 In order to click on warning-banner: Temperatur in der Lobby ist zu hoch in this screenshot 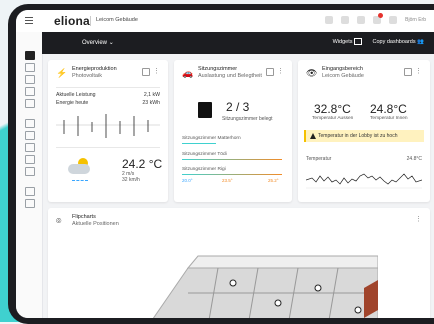, I will do `click(364, 136)`.